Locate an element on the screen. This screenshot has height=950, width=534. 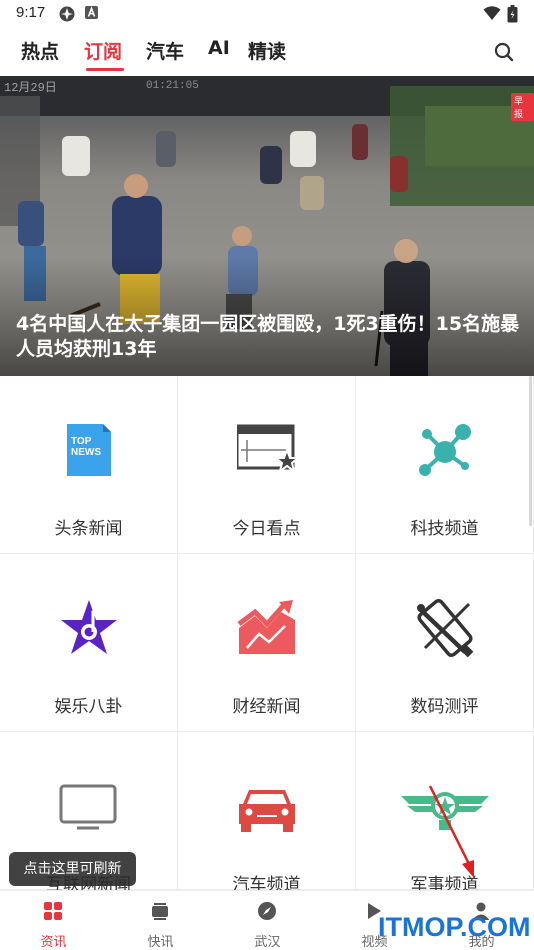
tab-deep-read: 精读 is located at coordinates (267, 50).